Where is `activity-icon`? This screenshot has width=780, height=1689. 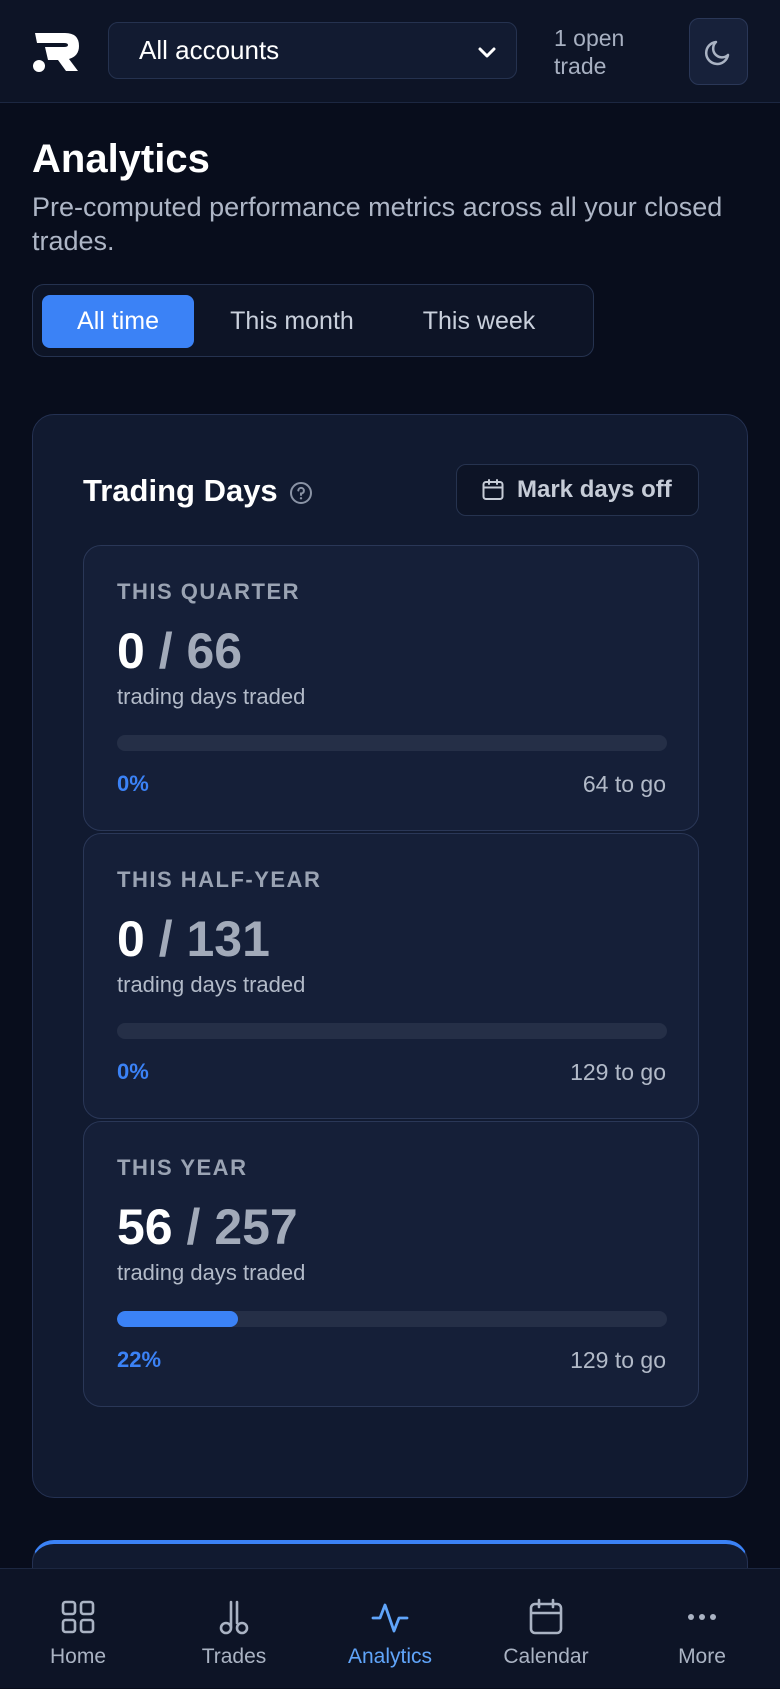
activity-icon is located at coordinates (390, 1618).